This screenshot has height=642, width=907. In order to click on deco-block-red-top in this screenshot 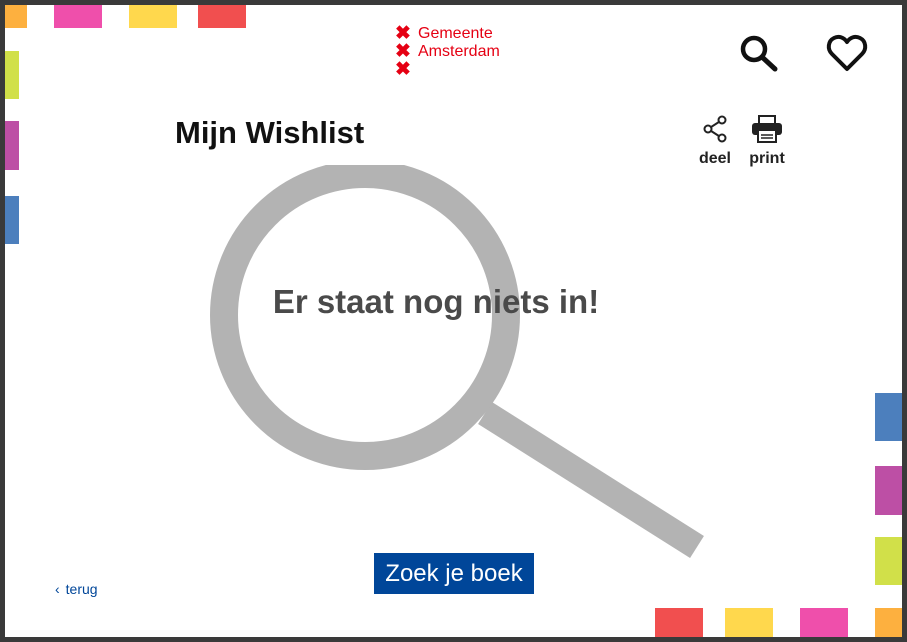, I will do `click(222, 16)`.